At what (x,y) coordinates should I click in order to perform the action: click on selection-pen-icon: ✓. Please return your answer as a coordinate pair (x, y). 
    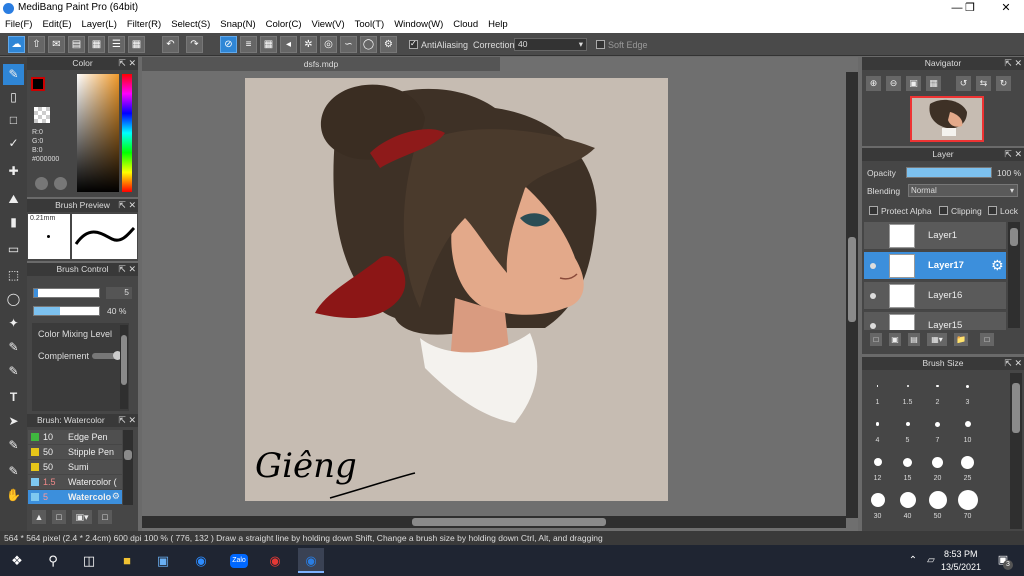
    Looking at the image, I should click on (13, 143).